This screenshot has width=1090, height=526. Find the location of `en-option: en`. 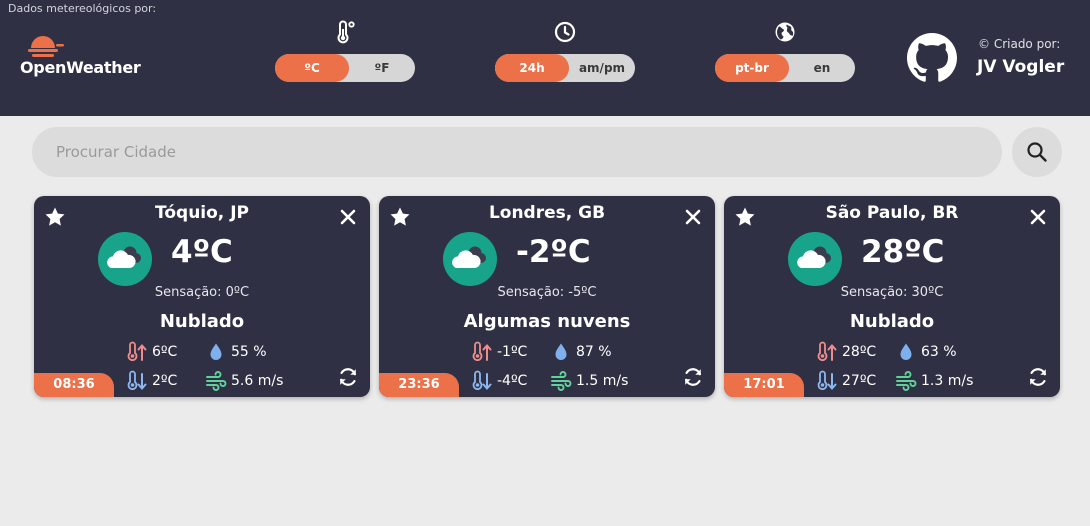

en-option: en is located at coordinates (822, 68).